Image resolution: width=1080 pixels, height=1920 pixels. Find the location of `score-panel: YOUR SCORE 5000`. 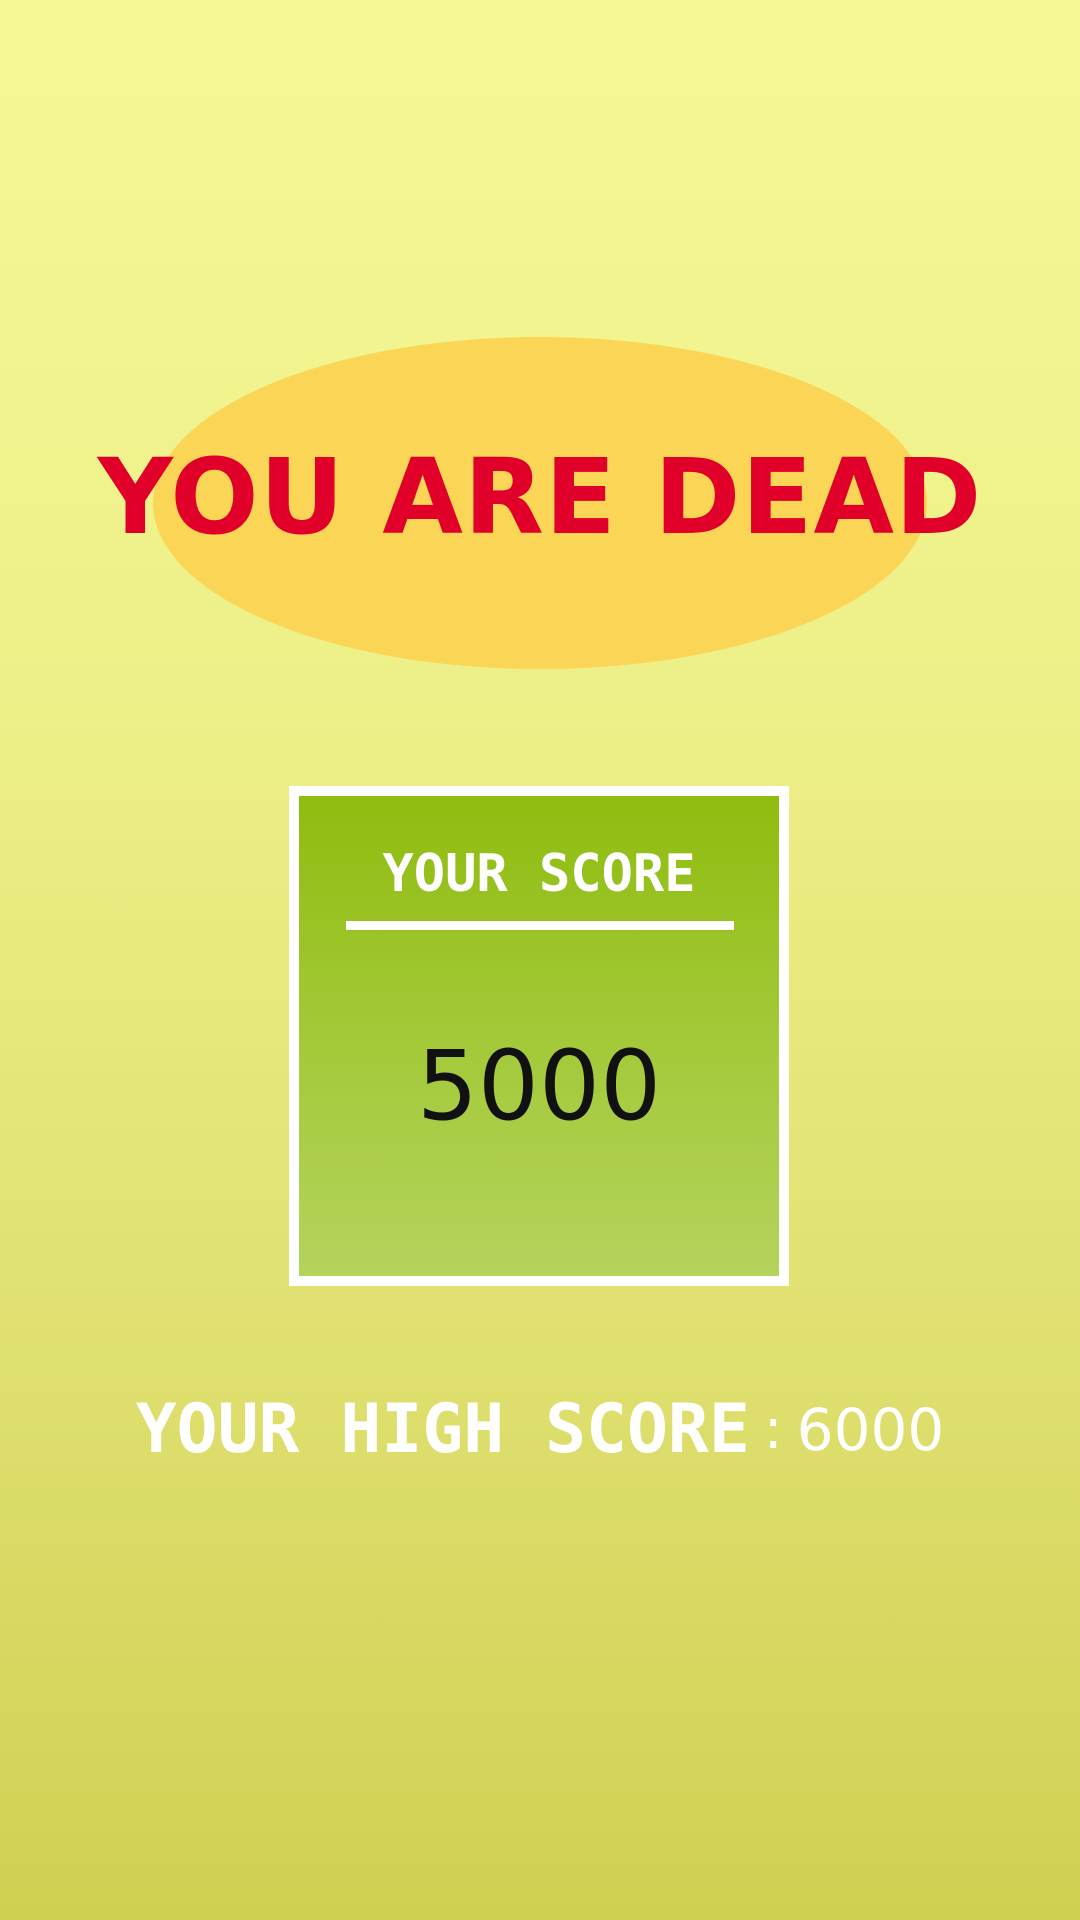

score-panel: YOUR SCORE 5000 is located at coordinates (539, 1036).